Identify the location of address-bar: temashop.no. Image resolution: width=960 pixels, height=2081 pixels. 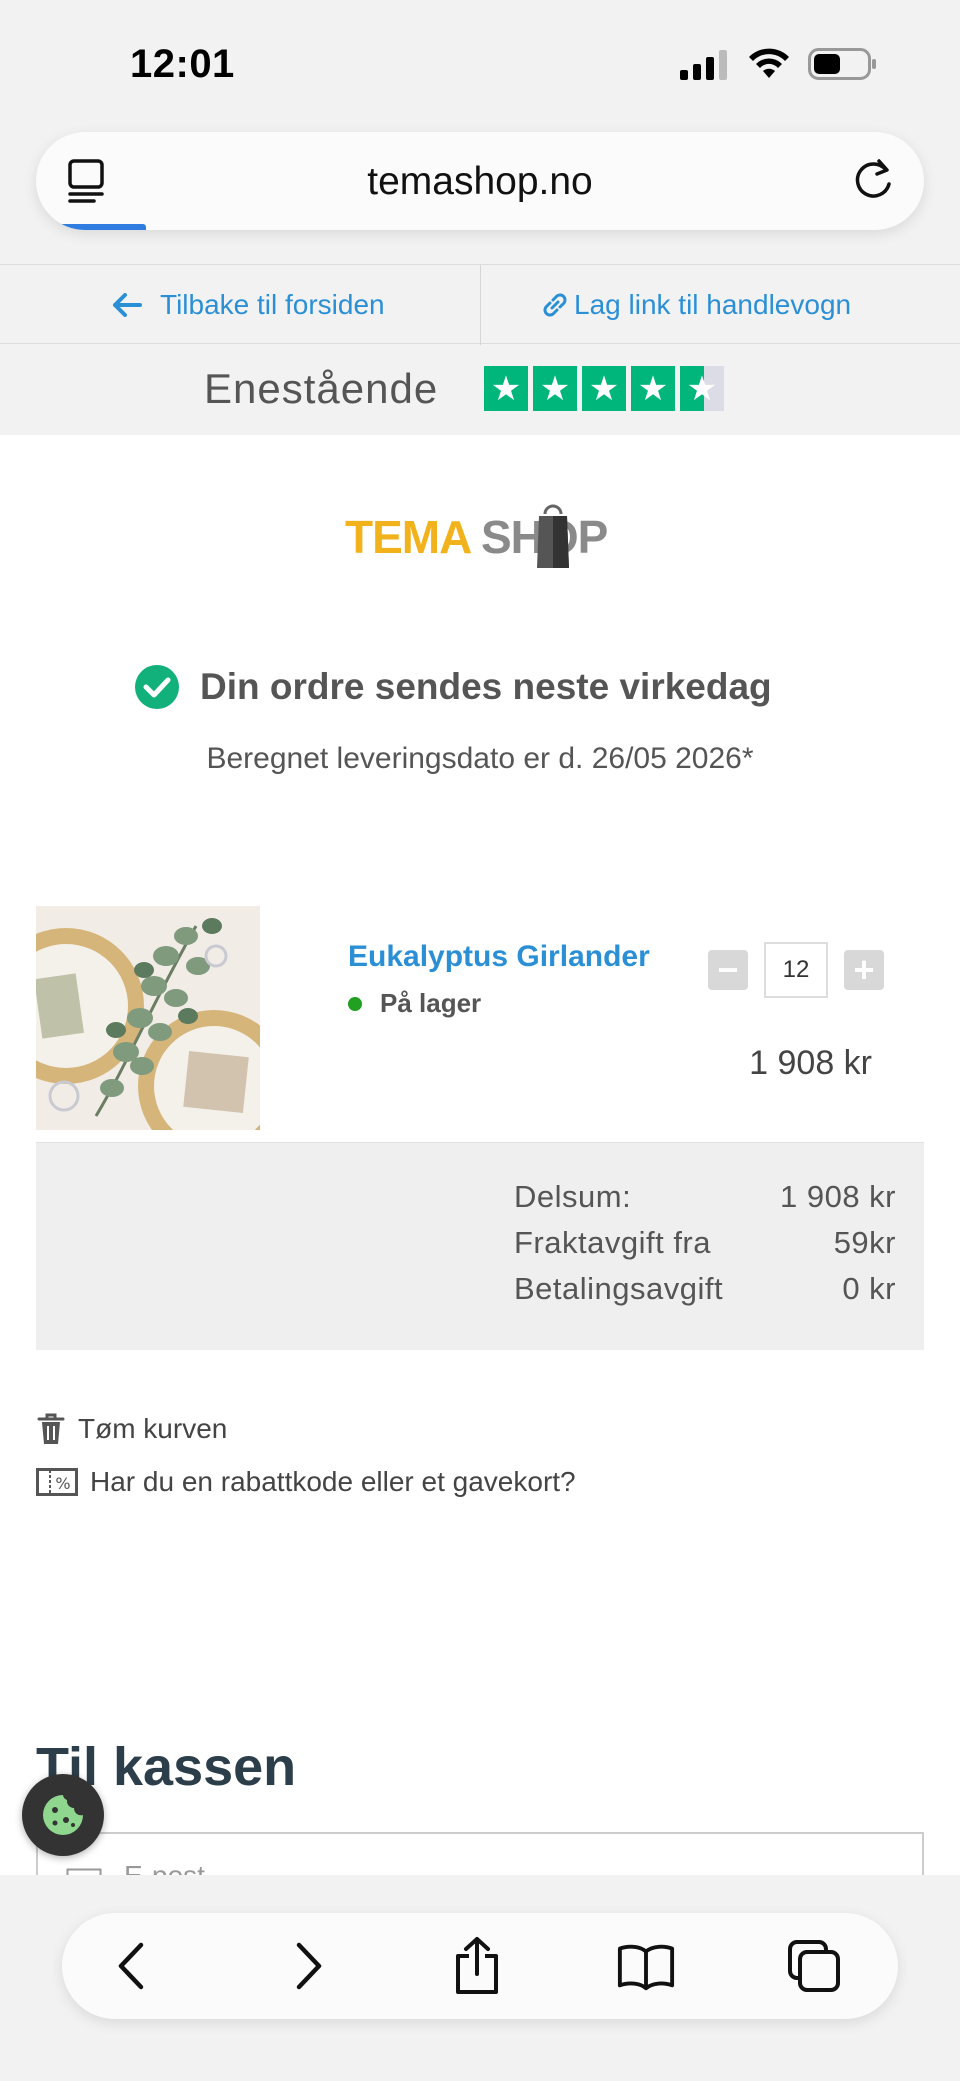
(480, 181).